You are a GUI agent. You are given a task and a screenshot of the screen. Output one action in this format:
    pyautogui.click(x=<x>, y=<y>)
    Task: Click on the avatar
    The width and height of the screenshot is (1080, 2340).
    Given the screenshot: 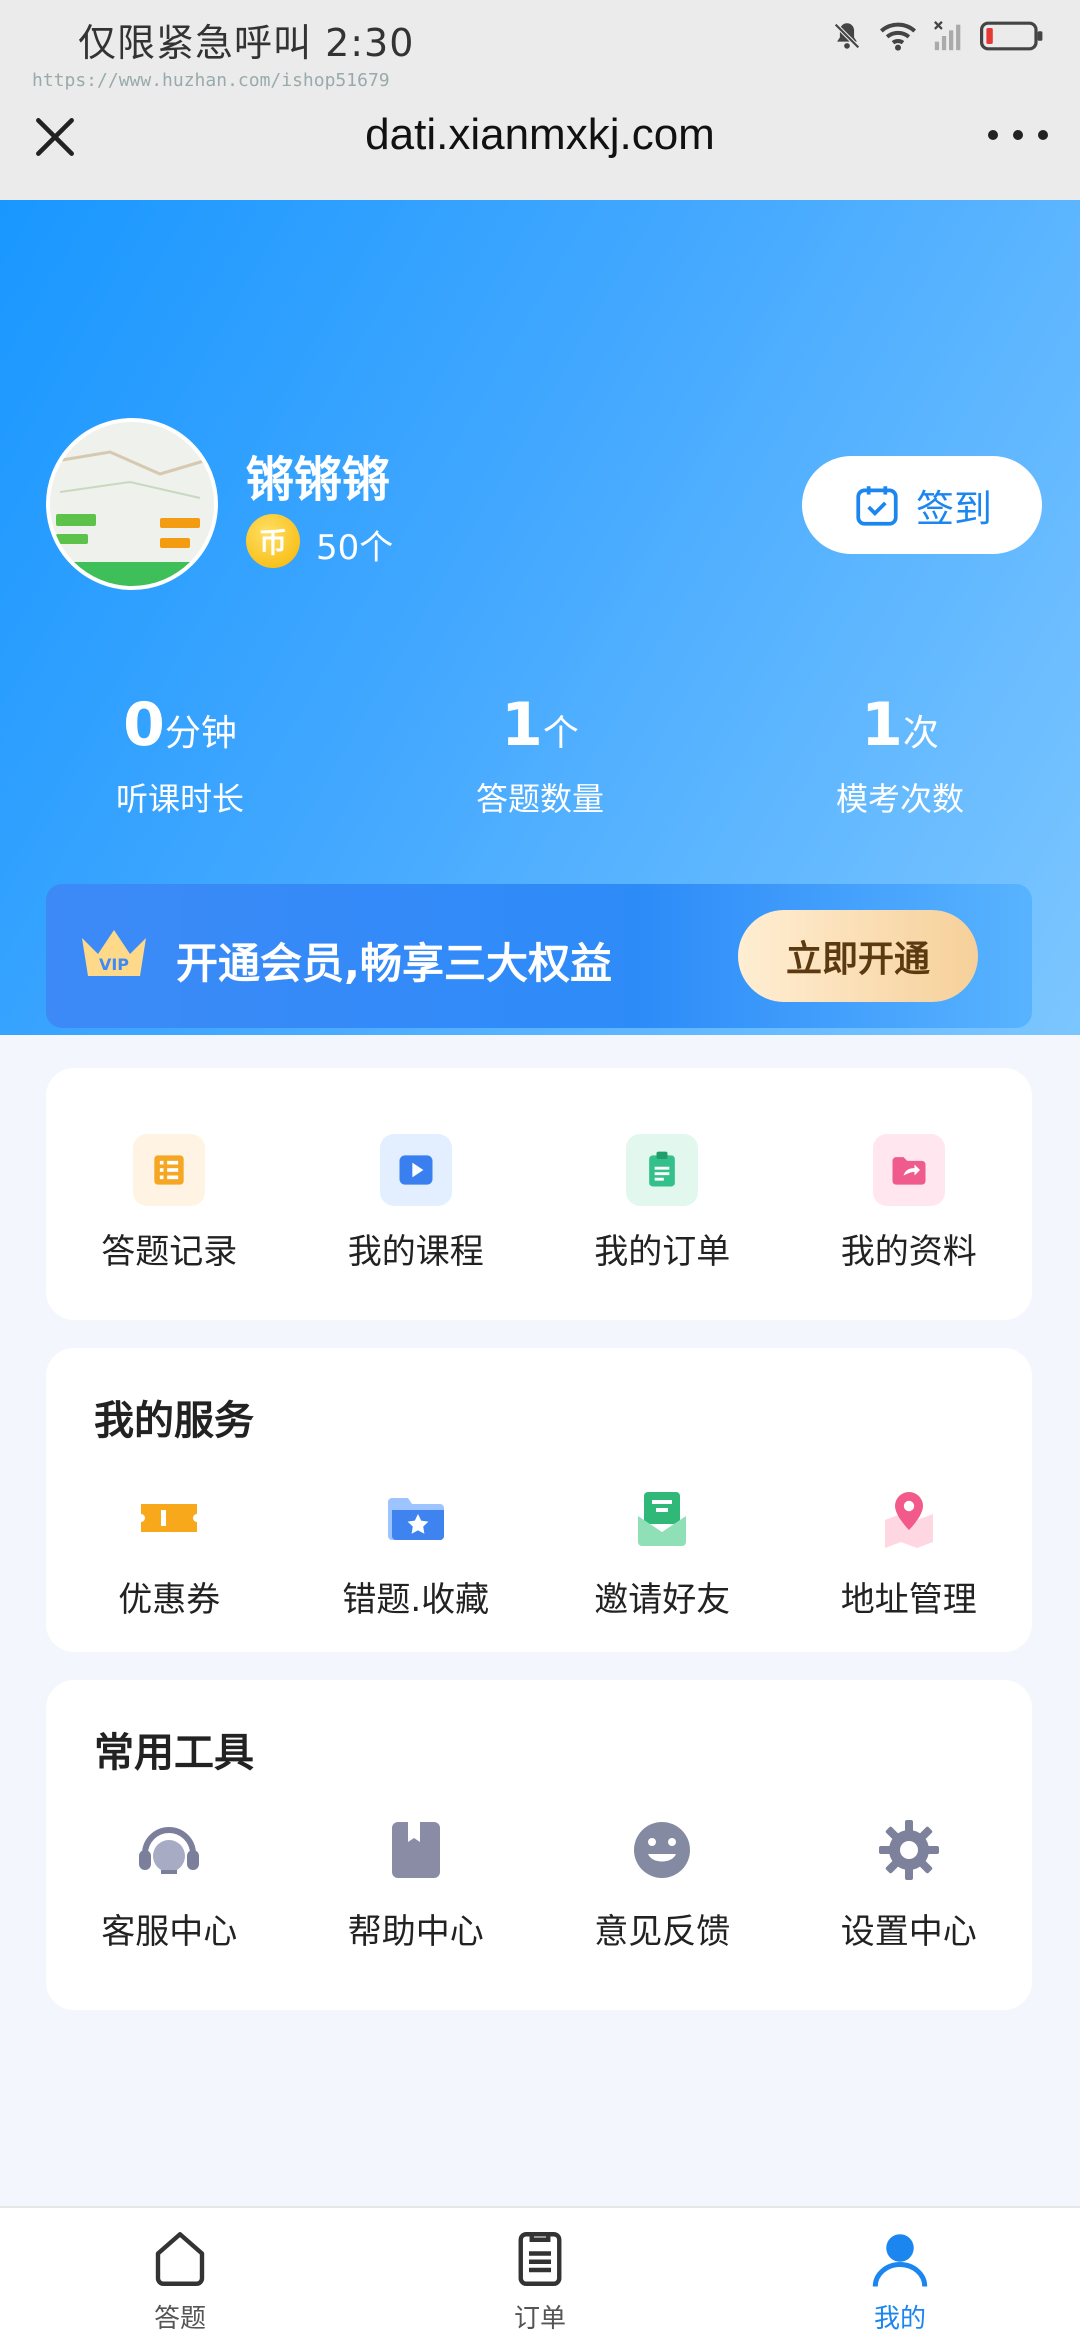 What is the action you would take?
    pyautogui.click(x=132, y=504)
    